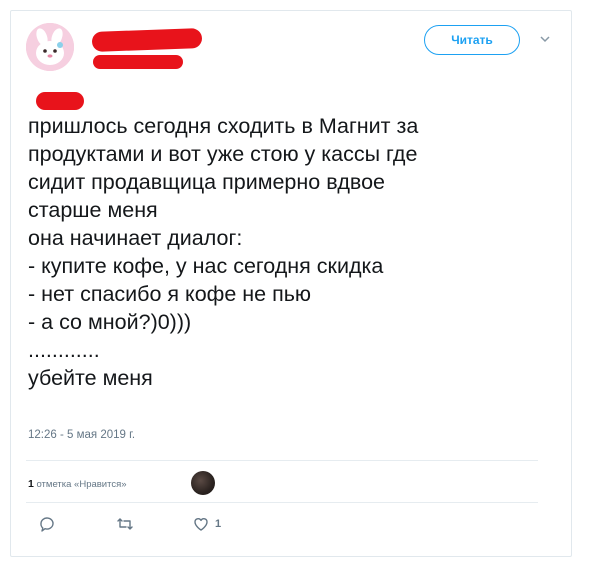 The height and width of the screenshot is (563, 600). I want to click on avatar, so click(50, 47).